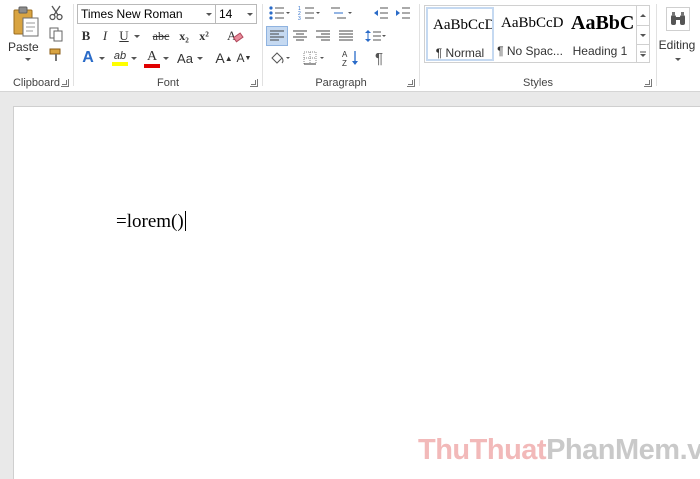  I want to click on styles-group-label: Styles, so click(538, 83).